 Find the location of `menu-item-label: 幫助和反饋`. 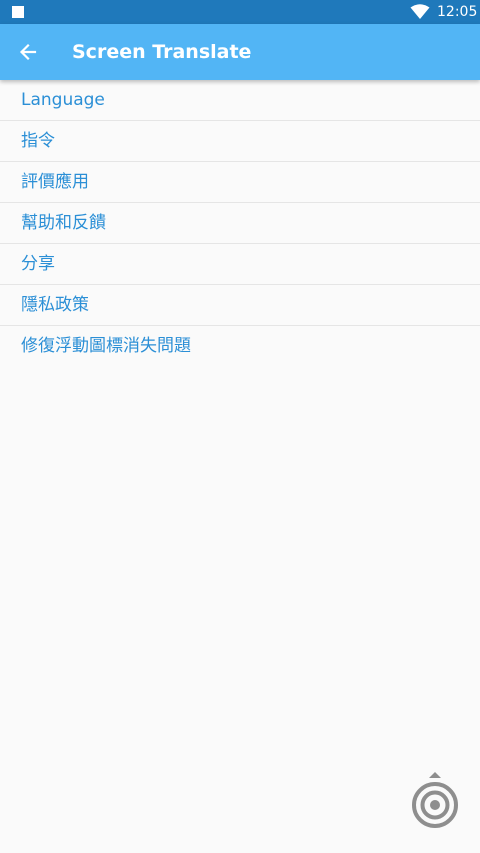

menu-item-label: 幫助和反饋 is located at coordinates (63, 223).